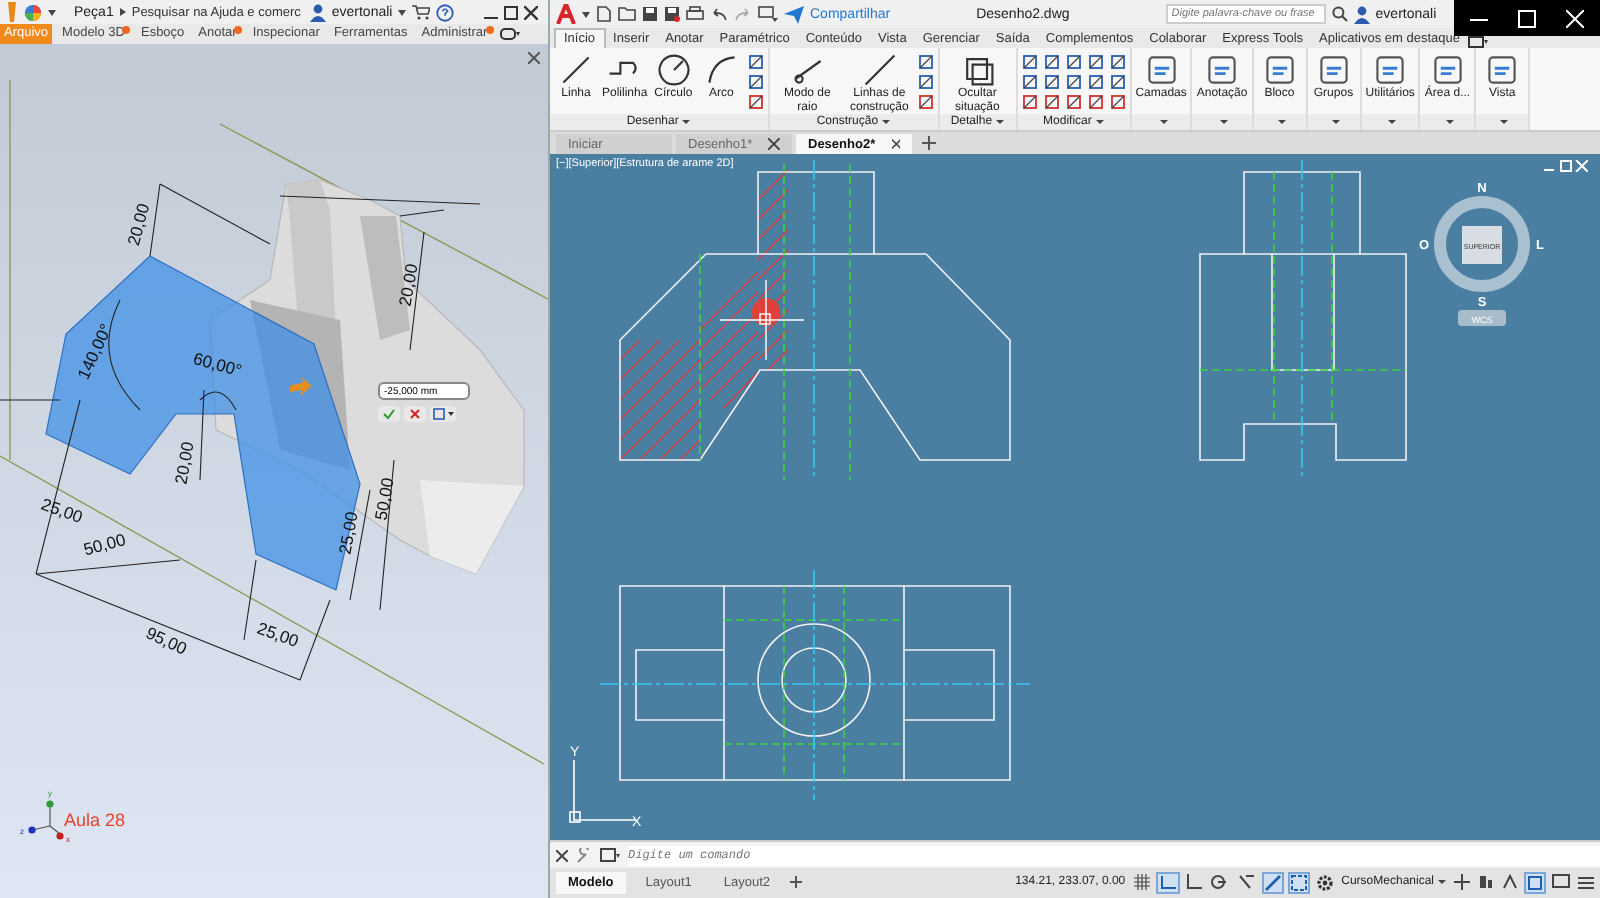 Image resolution: width=1600 pixels, height=898 pixels. Describe the element at coordinates (167, 640) in the screenshot. I see `dimension-value: 95,00` at that location.